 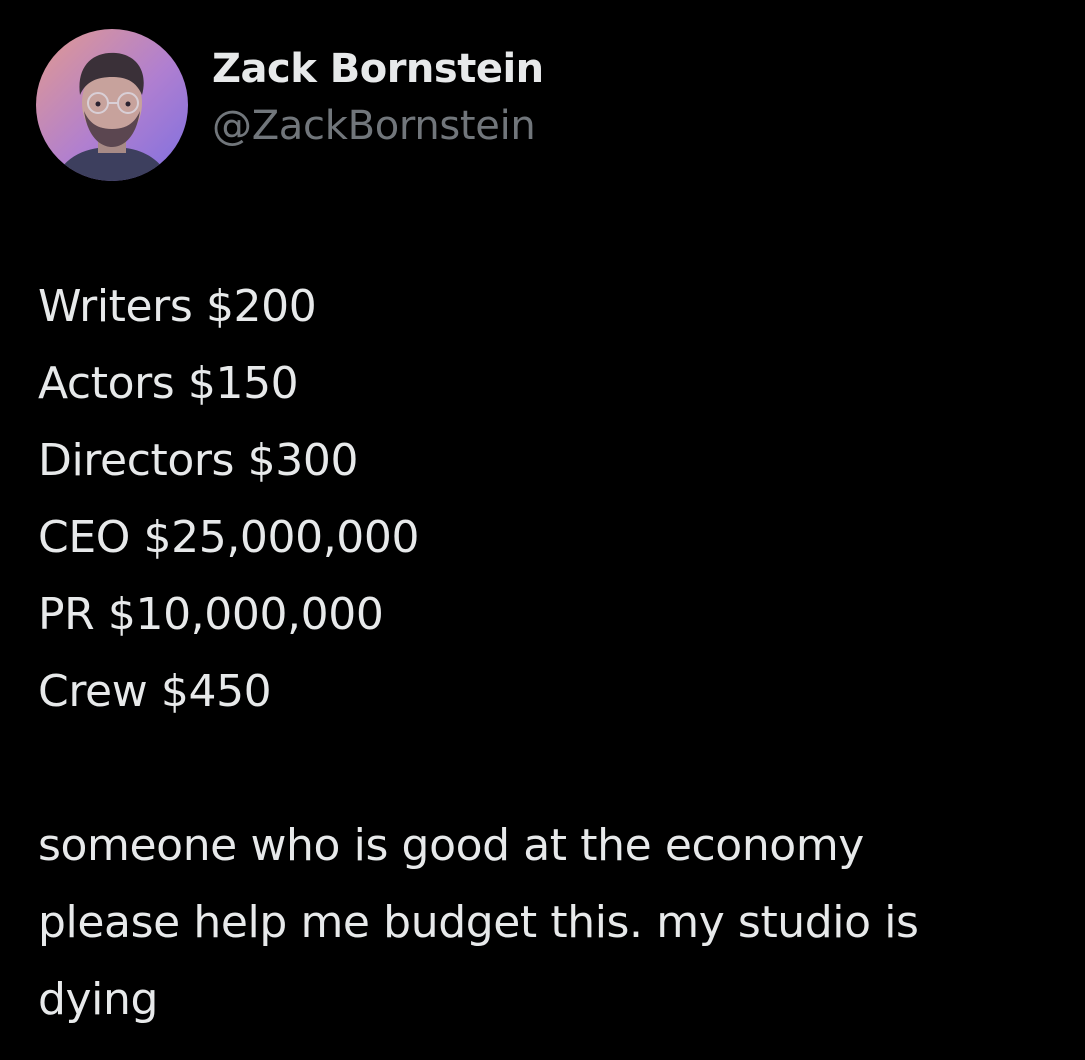 I want to click on tweet-header: Zack Bornstein @ZackBornstein, so click(x=290, y=105).